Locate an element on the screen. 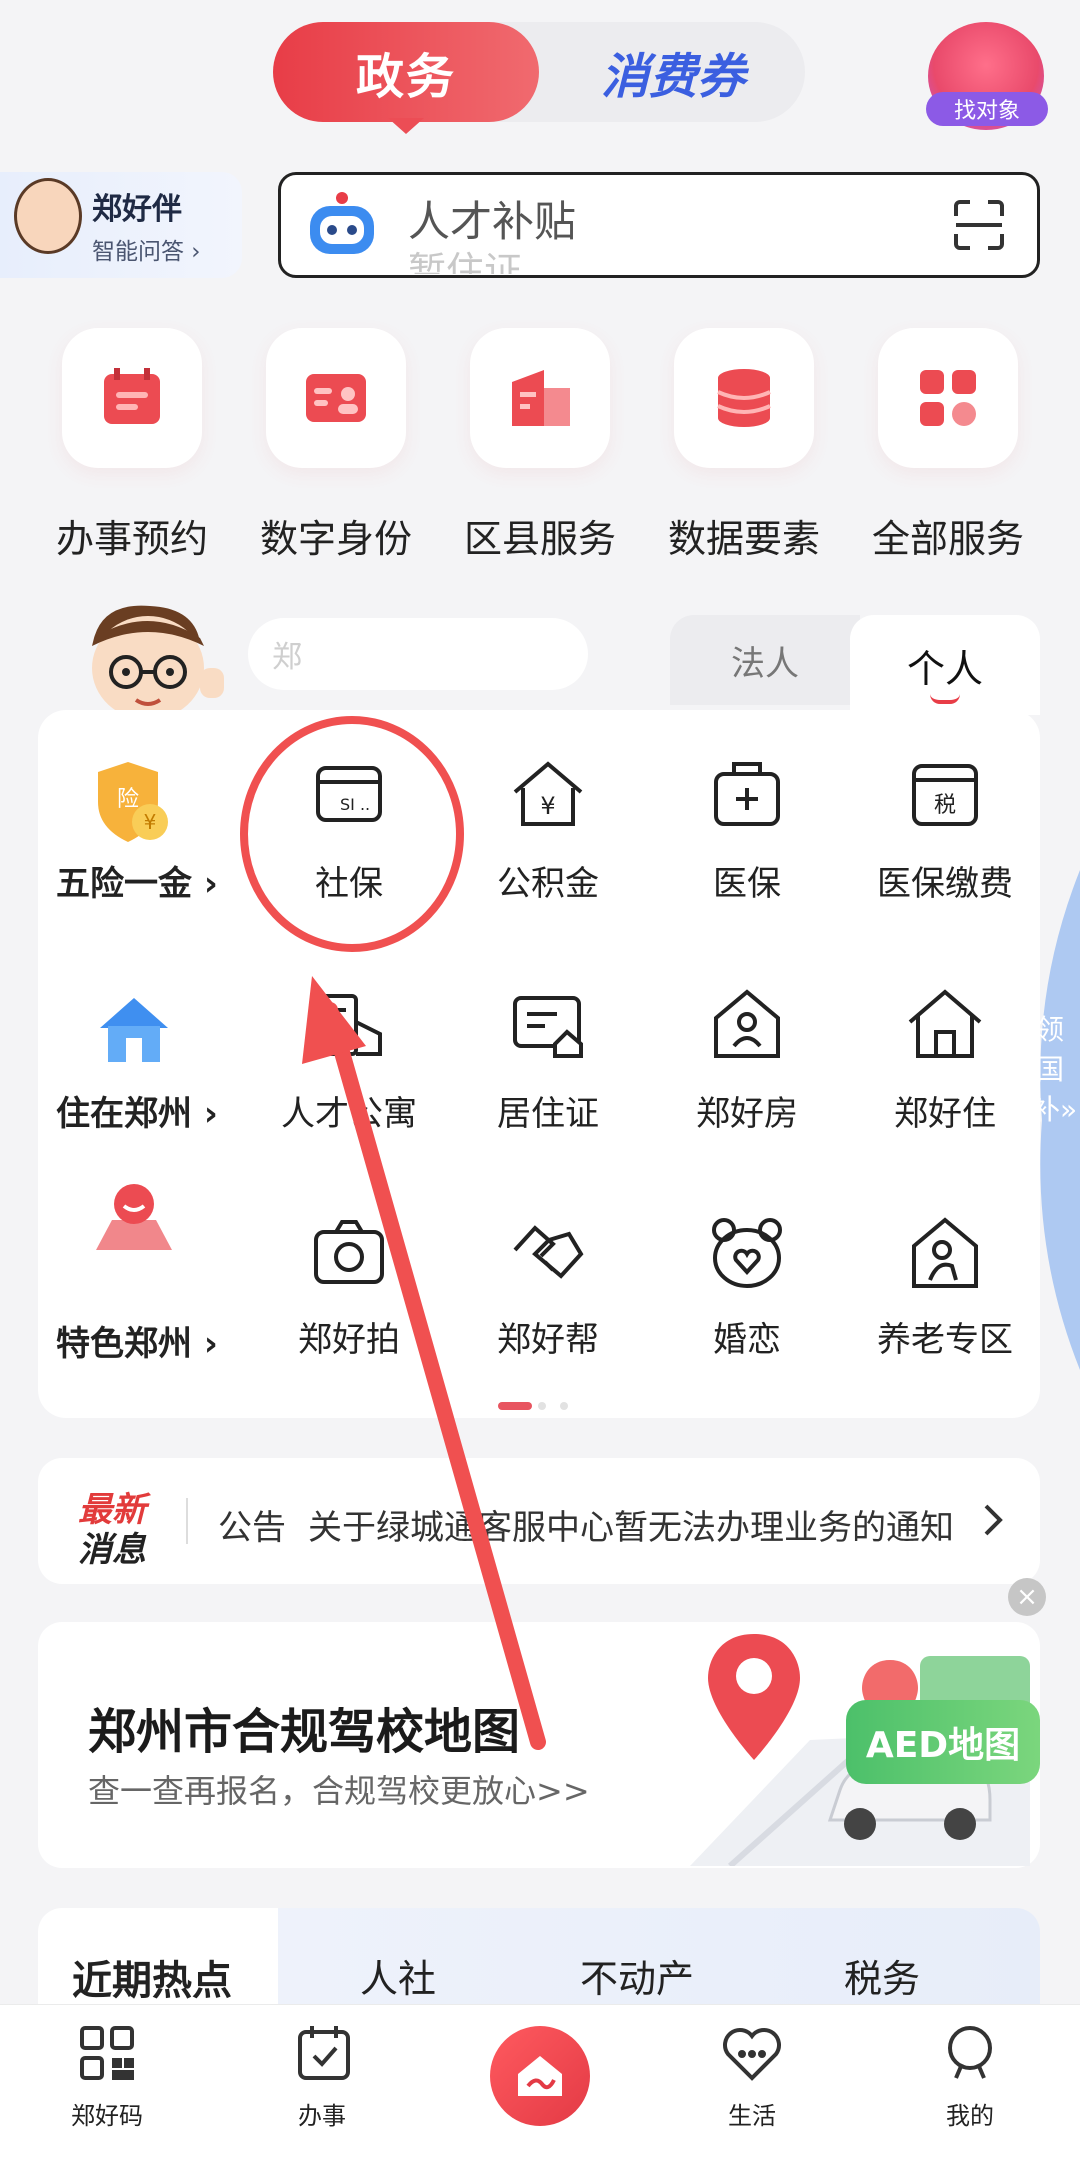  category-search-placeholder: 郑 is located at coordinates (287, 657).